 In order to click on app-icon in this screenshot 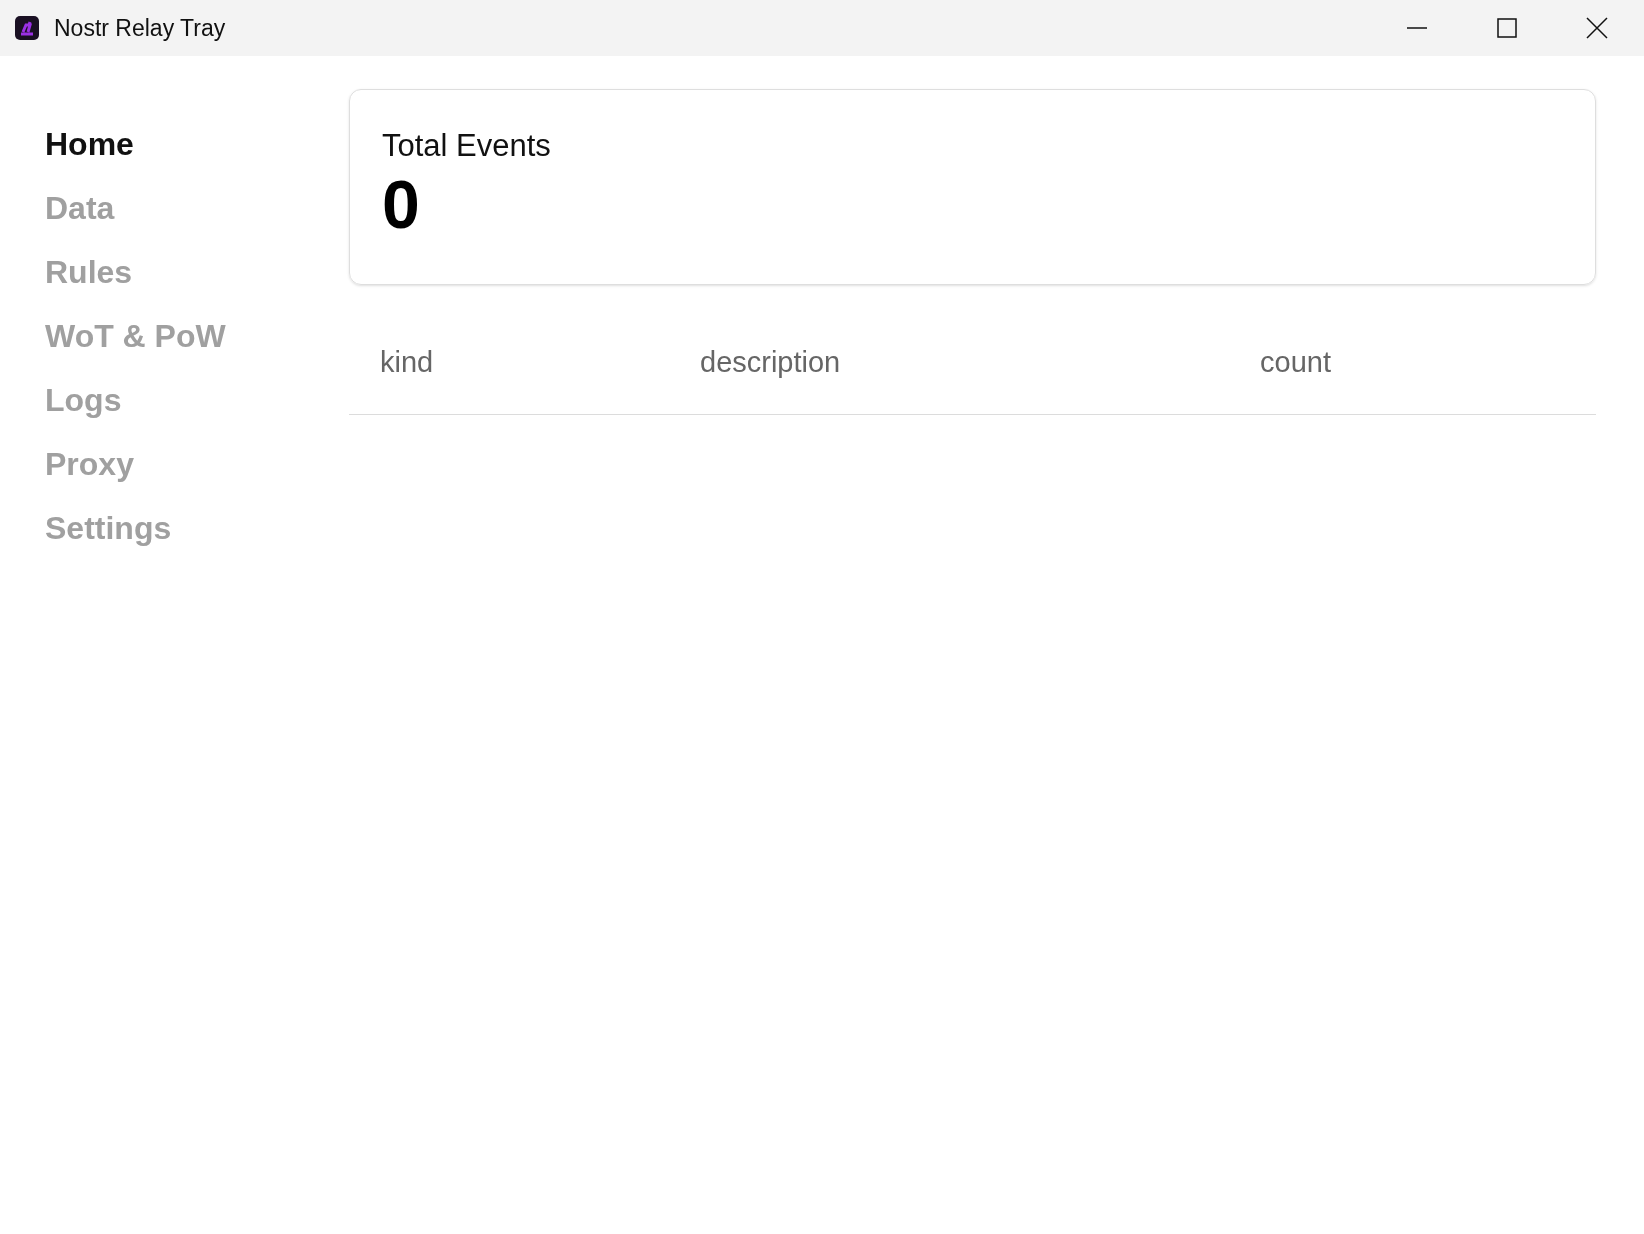, I will do `click(27, 28)`.